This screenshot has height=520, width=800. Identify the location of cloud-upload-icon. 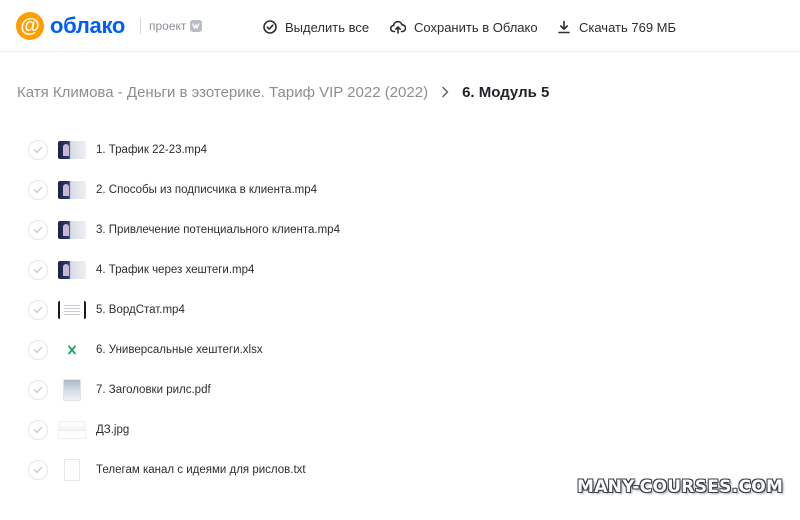
(398, 27).